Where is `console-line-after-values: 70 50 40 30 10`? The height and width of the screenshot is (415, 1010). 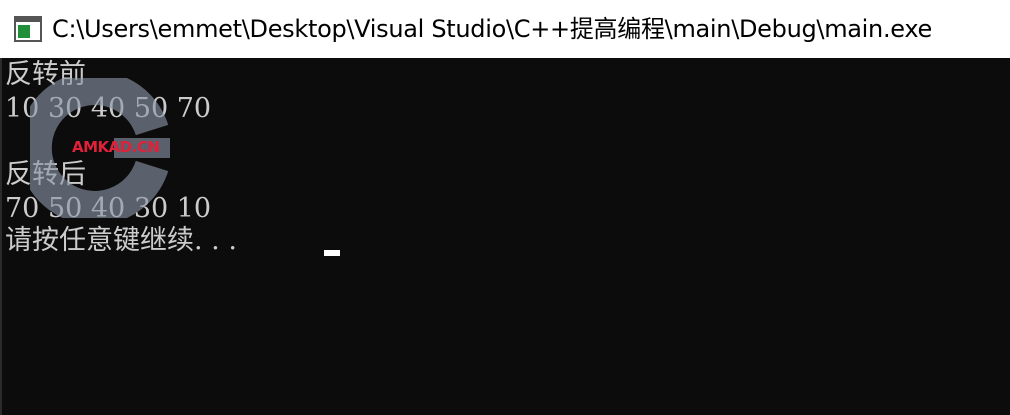
console-line-after-values: 70 50 40 30 10 is located at coordinates (108, 208).